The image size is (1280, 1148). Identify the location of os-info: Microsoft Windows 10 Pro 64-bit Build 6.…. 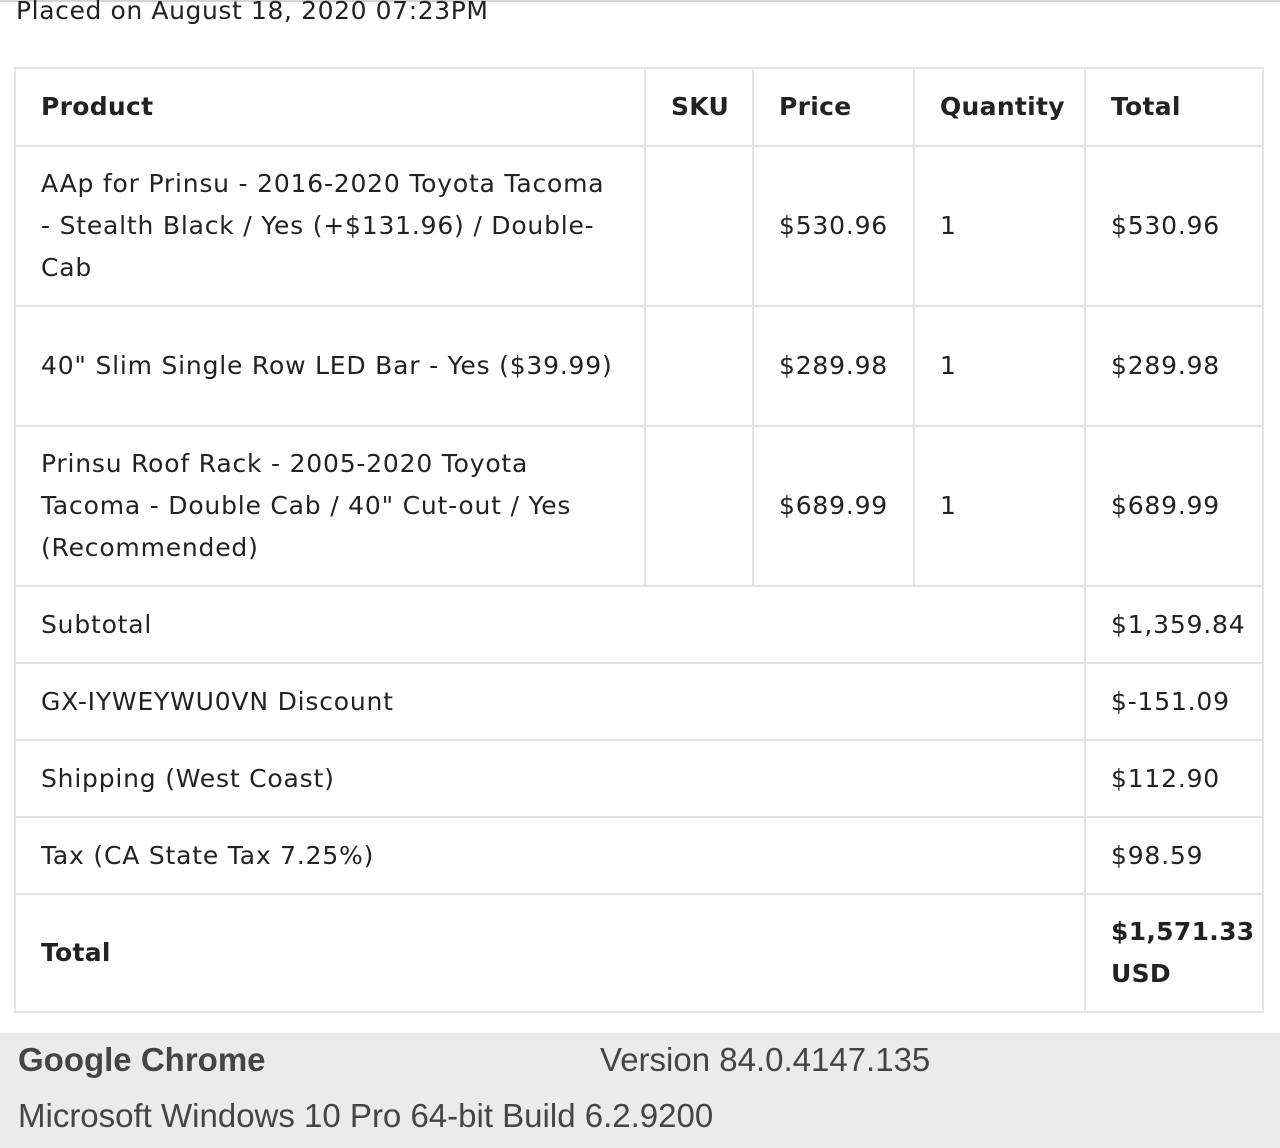
(366, 1115).